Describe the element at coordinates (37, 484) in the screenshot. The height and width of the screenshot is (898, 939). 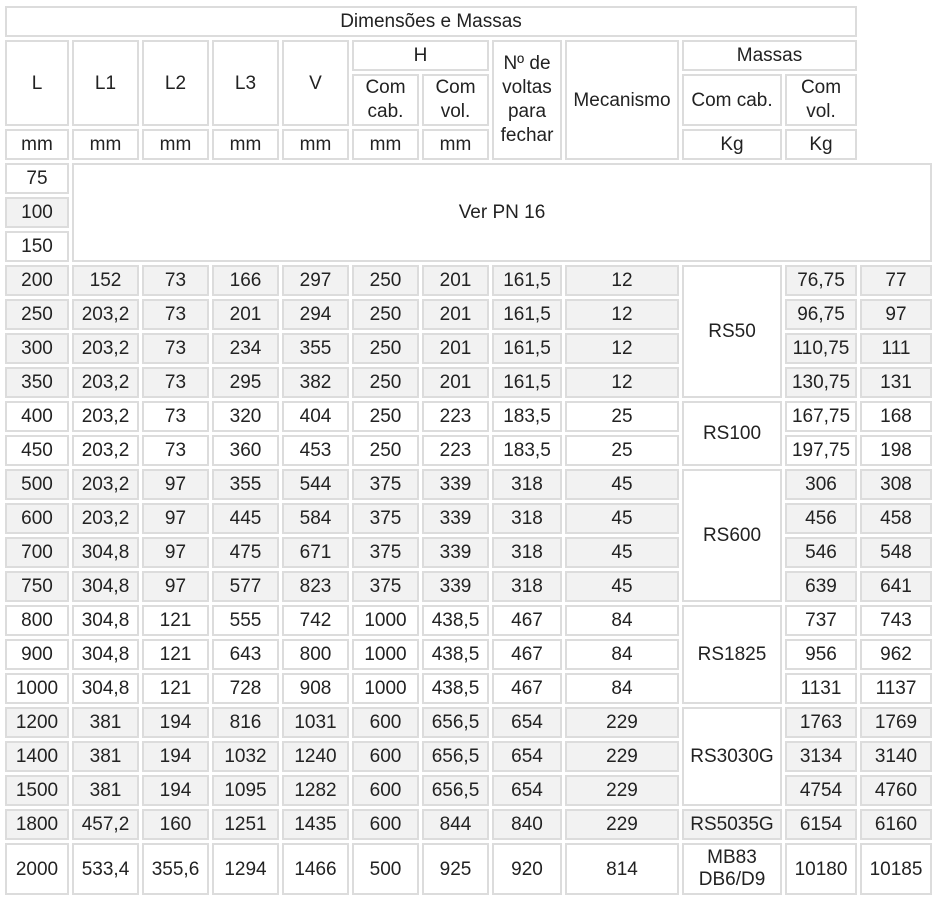
I see `cell-L: 500` at that location.